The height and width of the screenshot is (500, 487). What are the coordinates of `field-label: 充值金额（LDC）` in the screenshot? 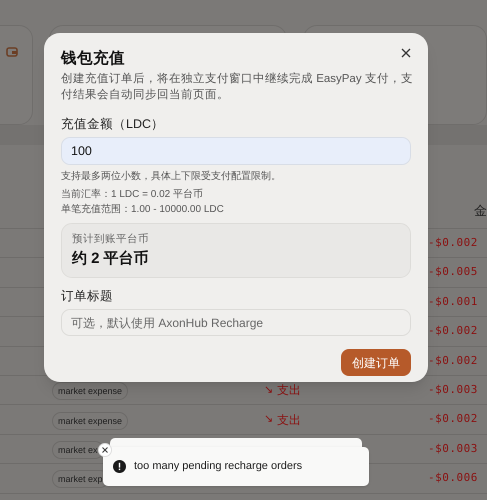 It's located at (113, 124).